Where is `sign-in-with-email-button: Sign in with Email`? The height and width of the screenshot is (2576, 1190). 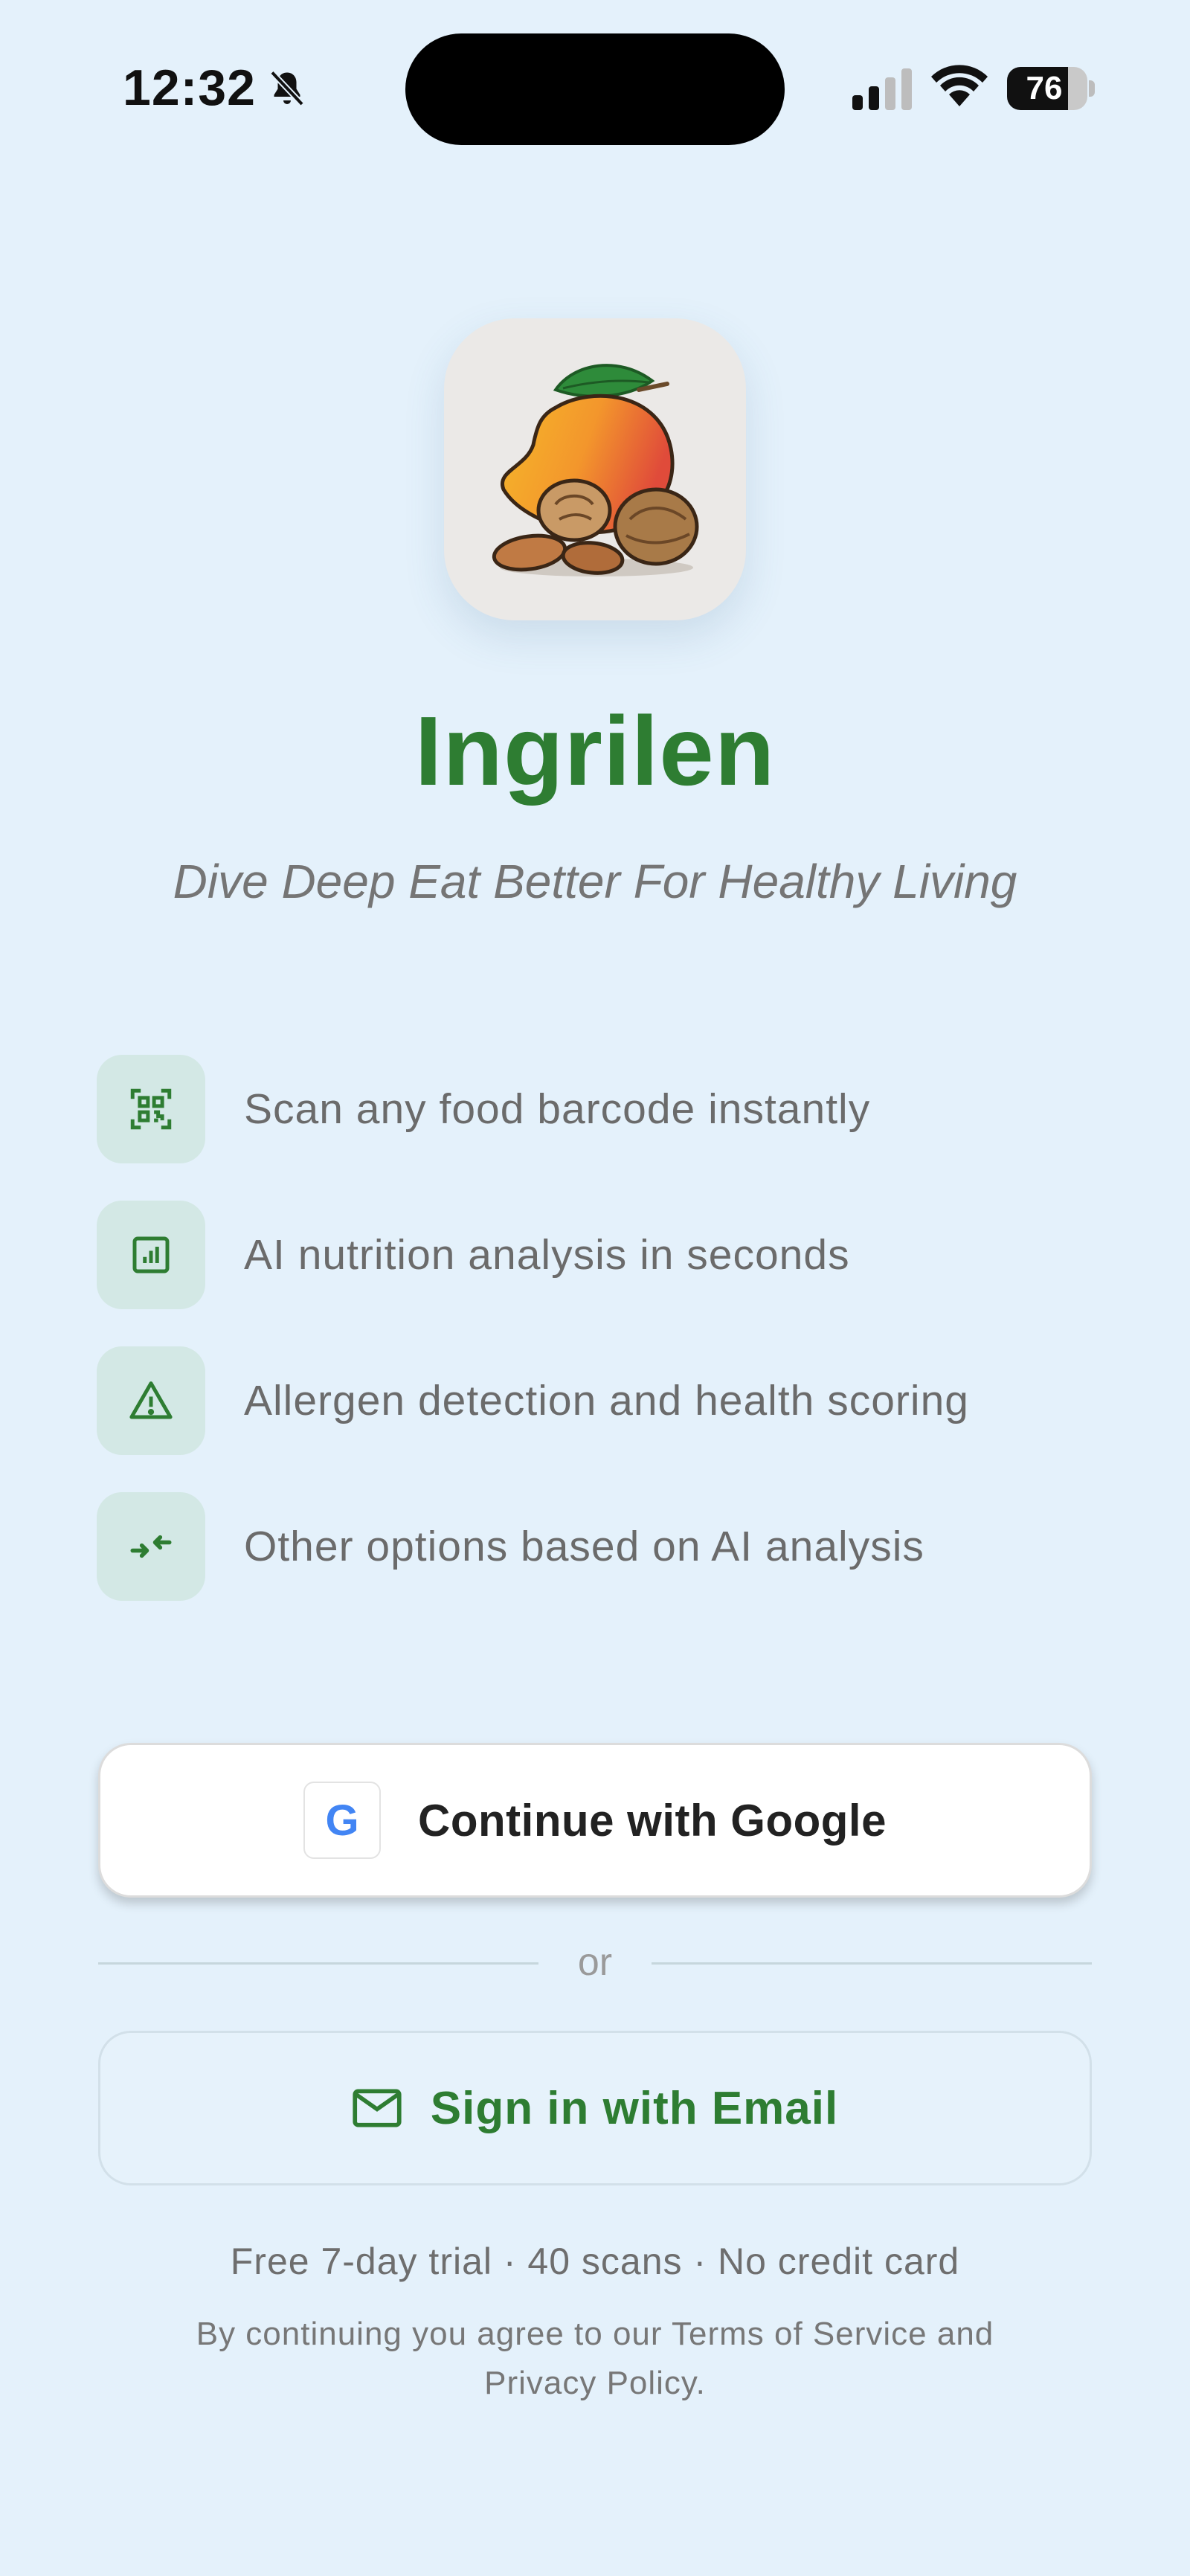 sign-in-with-email-button: Sign in with Email is located at coordinates (595, 2108).